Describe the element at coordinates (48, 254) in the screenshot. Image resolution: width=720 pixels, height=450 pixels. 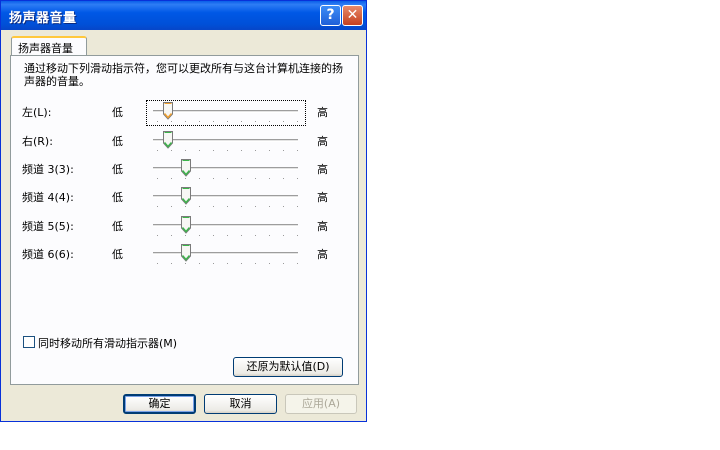
I see `slider-label: 频道 6(6):` at that location.